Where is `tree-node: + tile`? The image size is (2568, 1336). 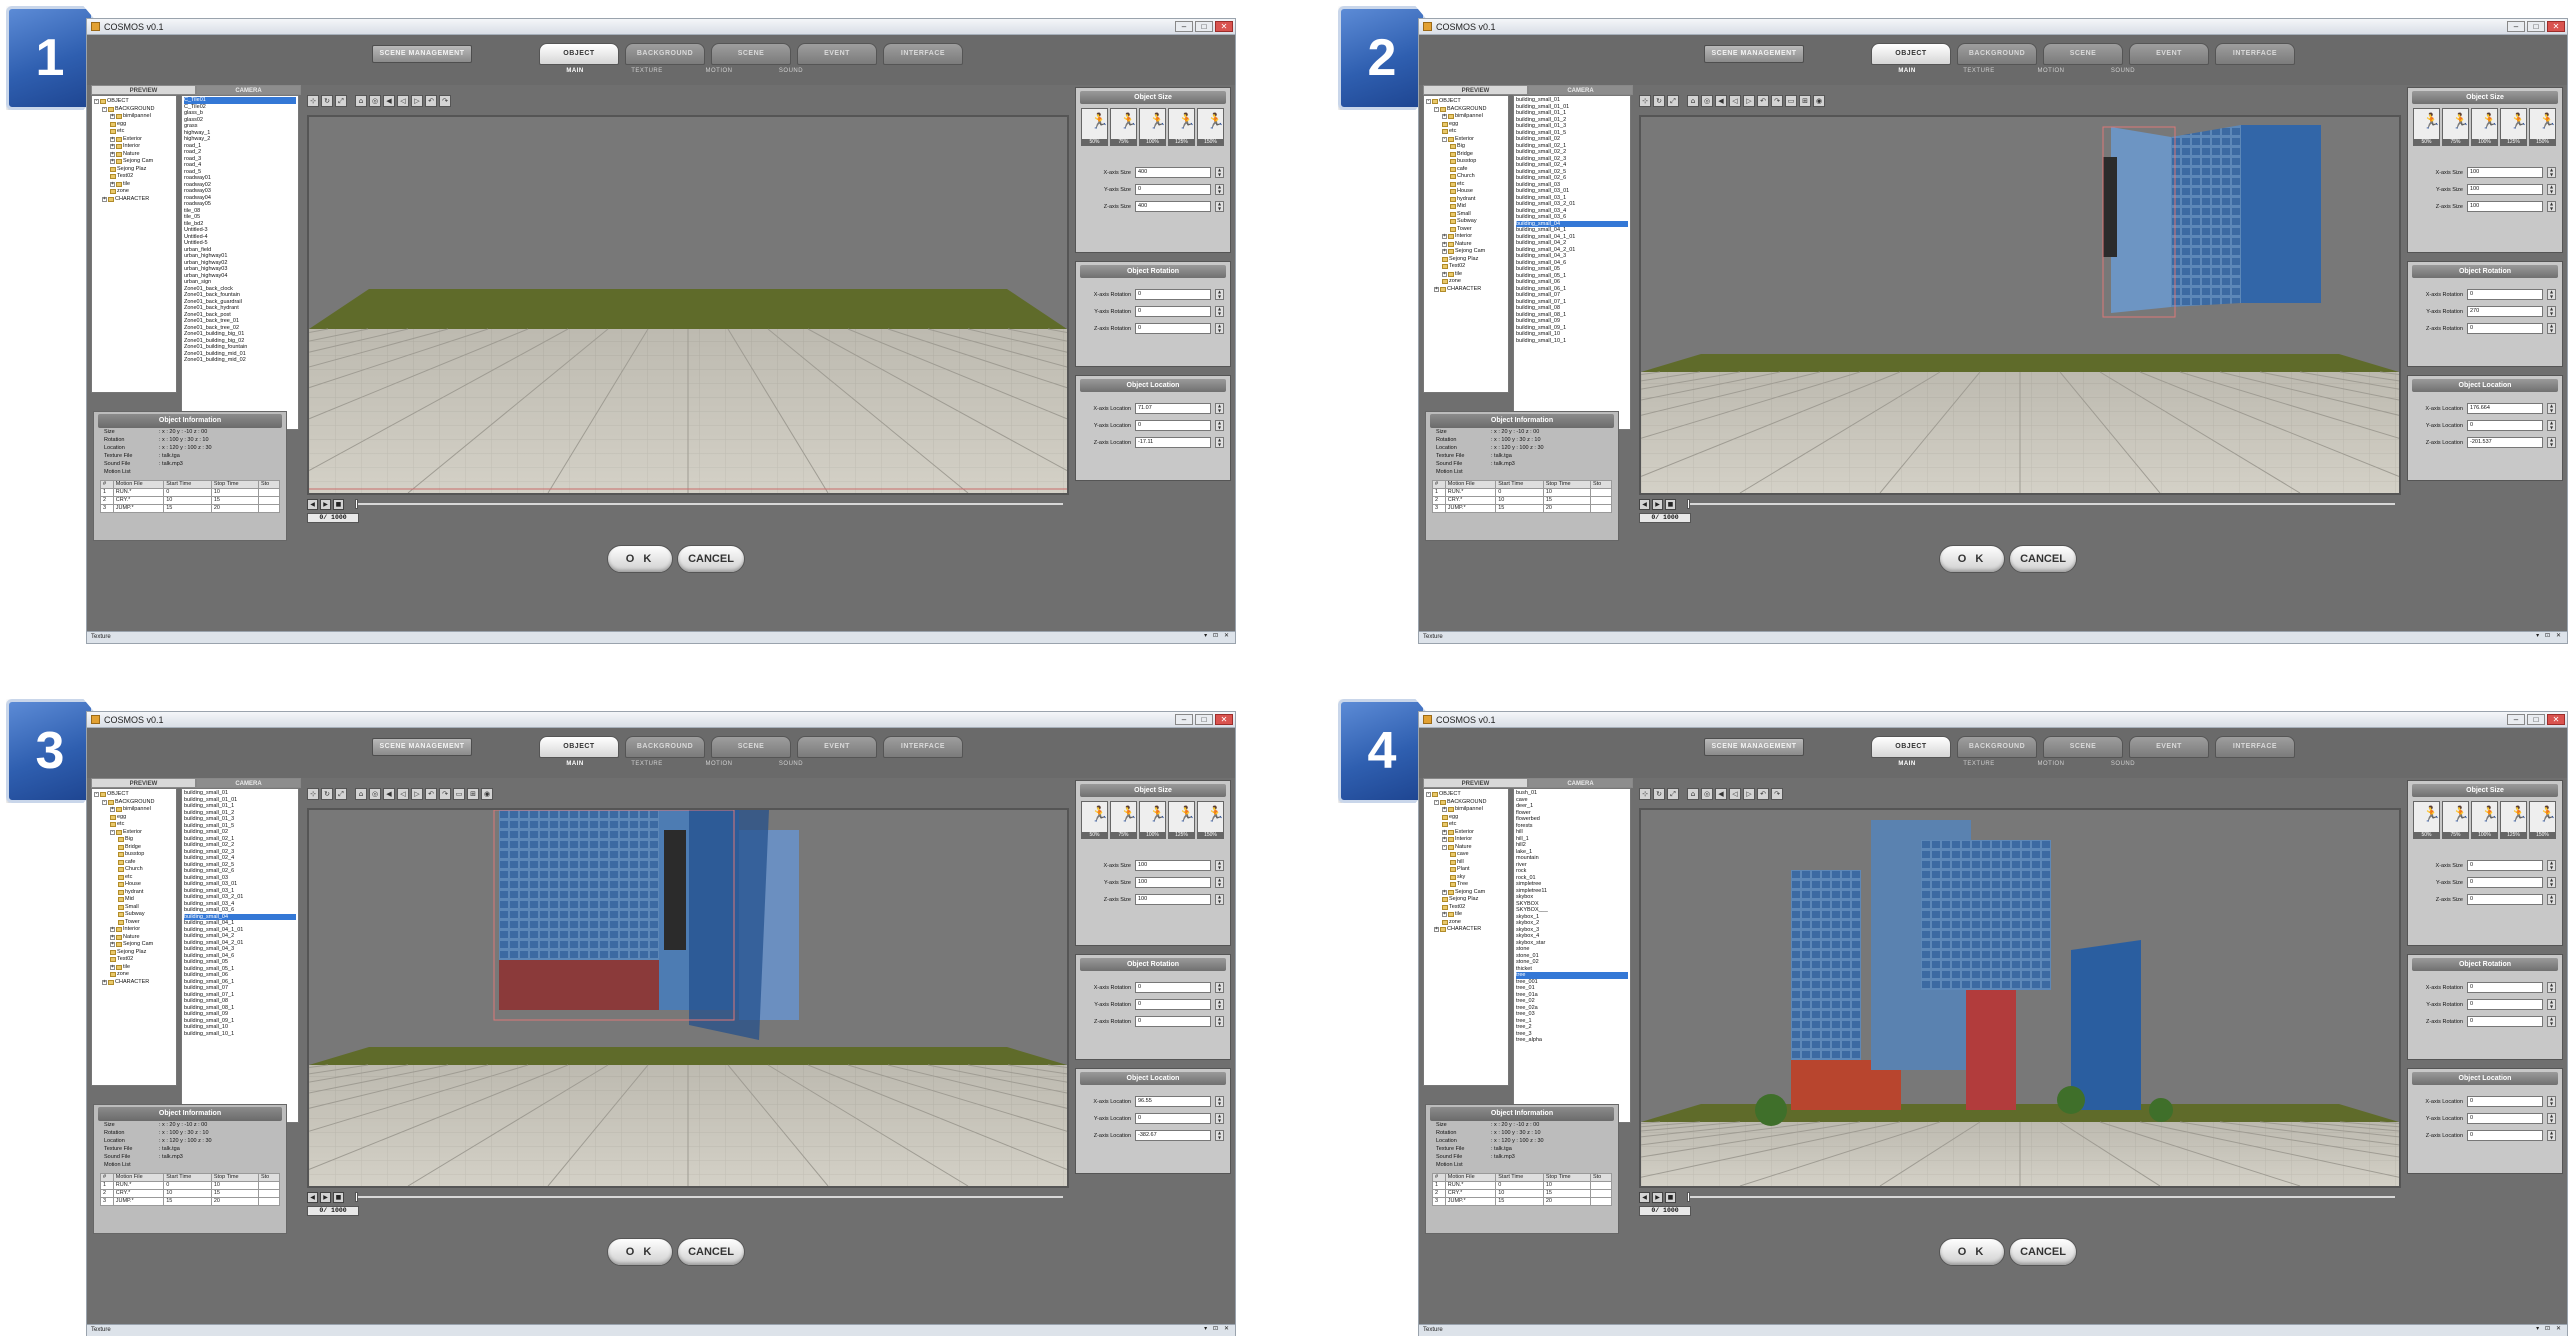
tree-node: + tile is located at coordinates (1466, 915).